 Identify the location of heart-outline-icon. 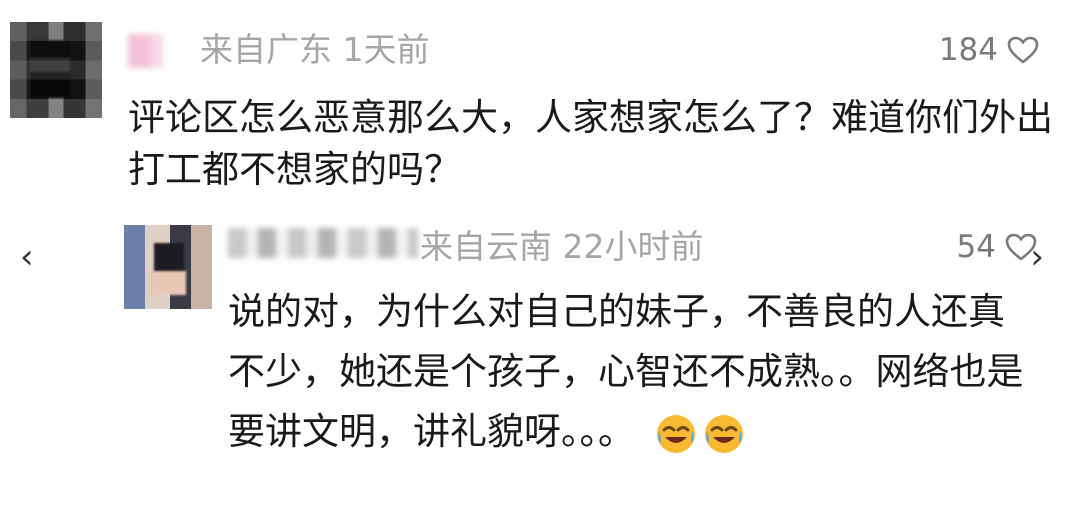
(1023, 50).